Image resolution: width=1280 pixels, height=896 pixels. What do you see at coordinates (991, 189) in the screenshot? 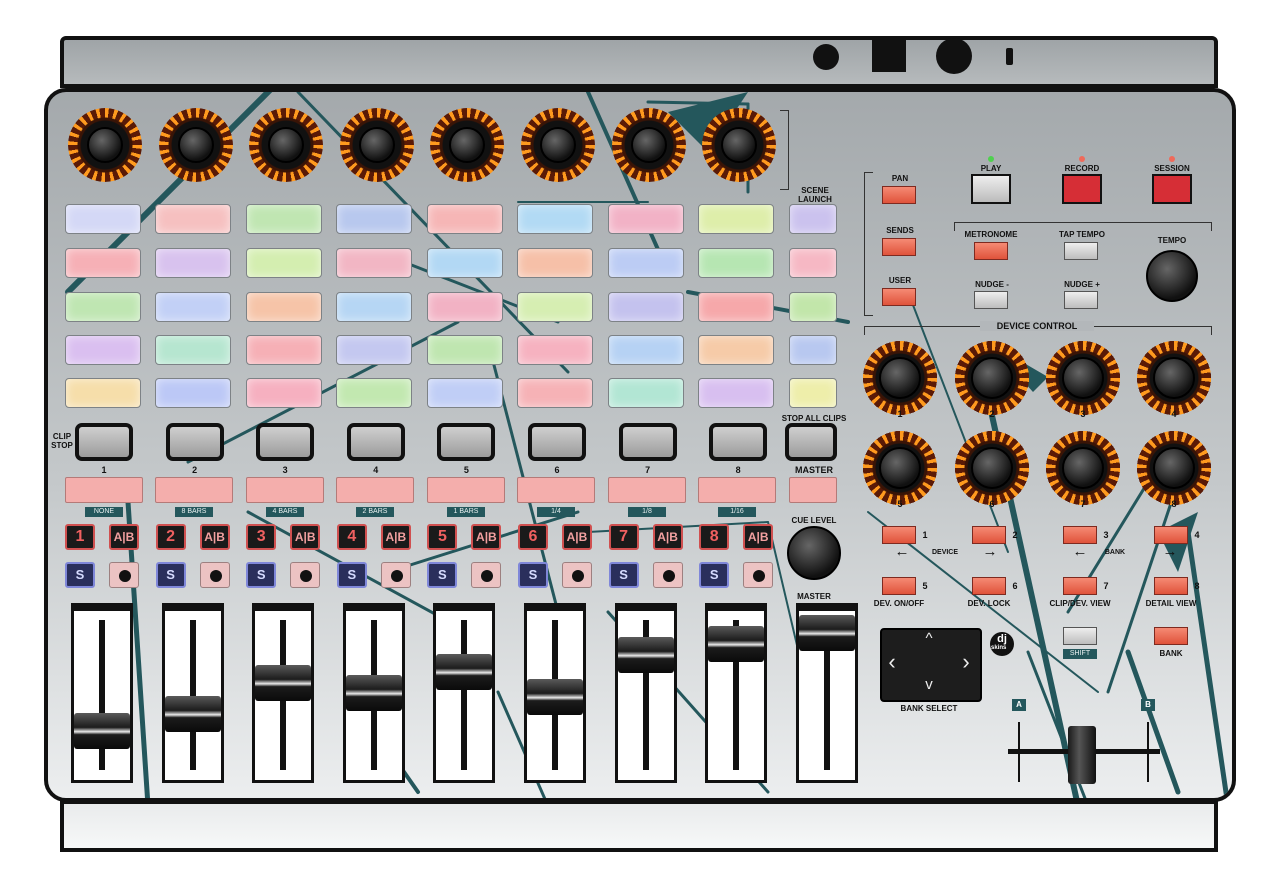
I see `play-button` at bounding box center [991, 189].